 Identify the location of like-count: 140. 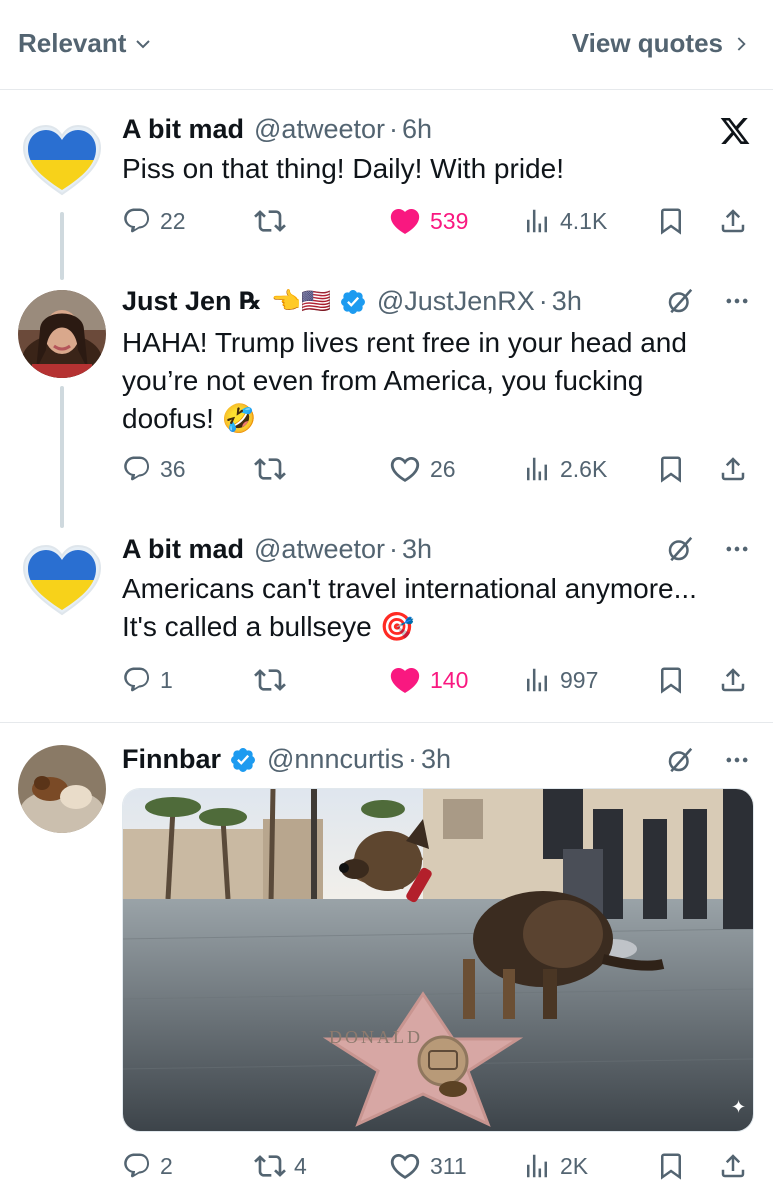
(449, 679).